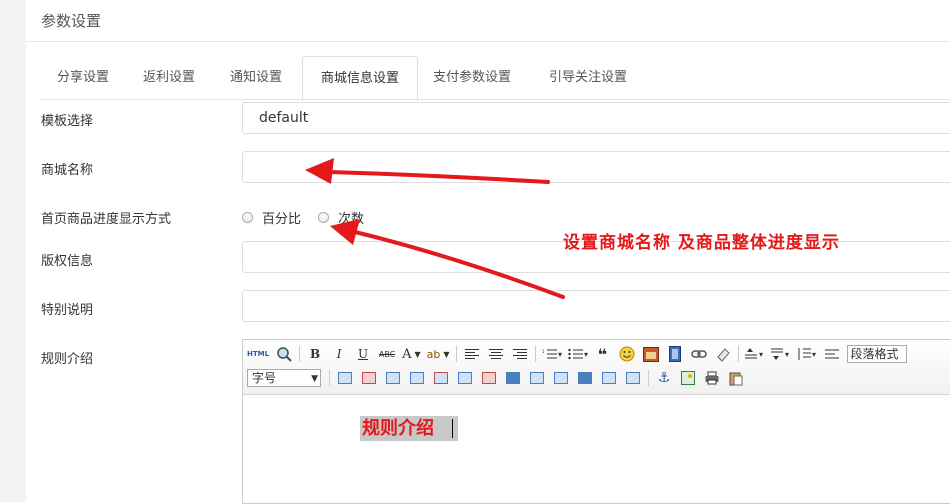  Describe the element at coordinates (596, 118) in the screenshot. I see `template-select: default` at that location.